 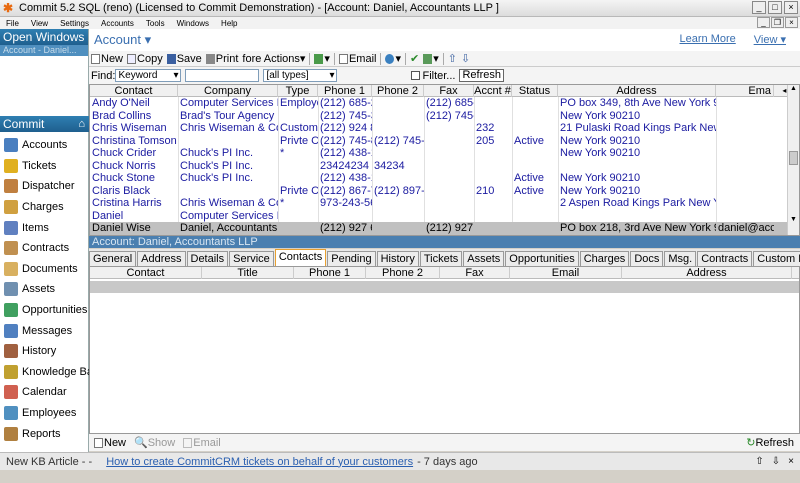 I want to click on attach-button: ▾, so click(x=431, y=58).